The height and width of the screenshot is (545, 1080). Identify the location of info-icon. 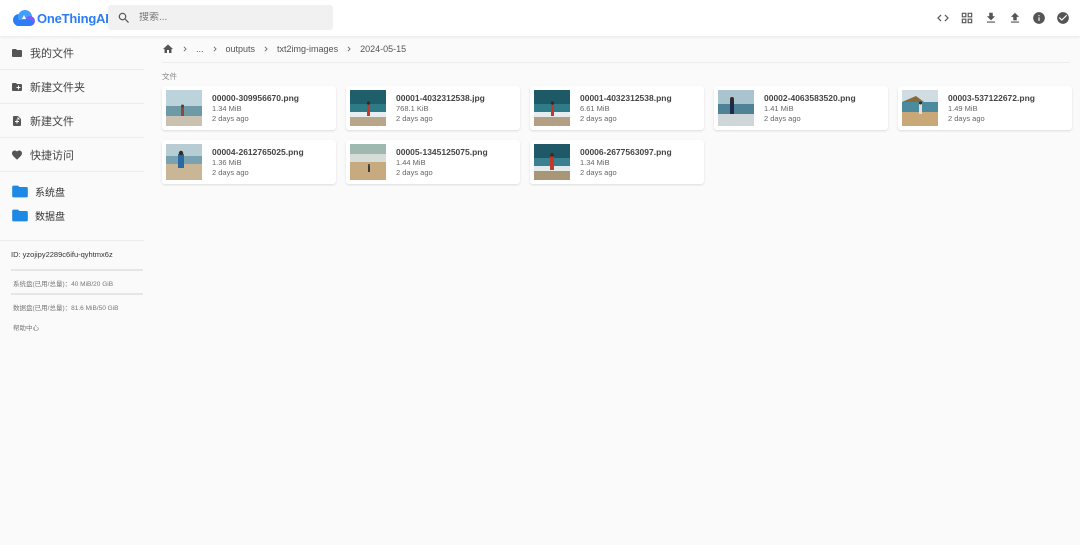
(1039, 18).